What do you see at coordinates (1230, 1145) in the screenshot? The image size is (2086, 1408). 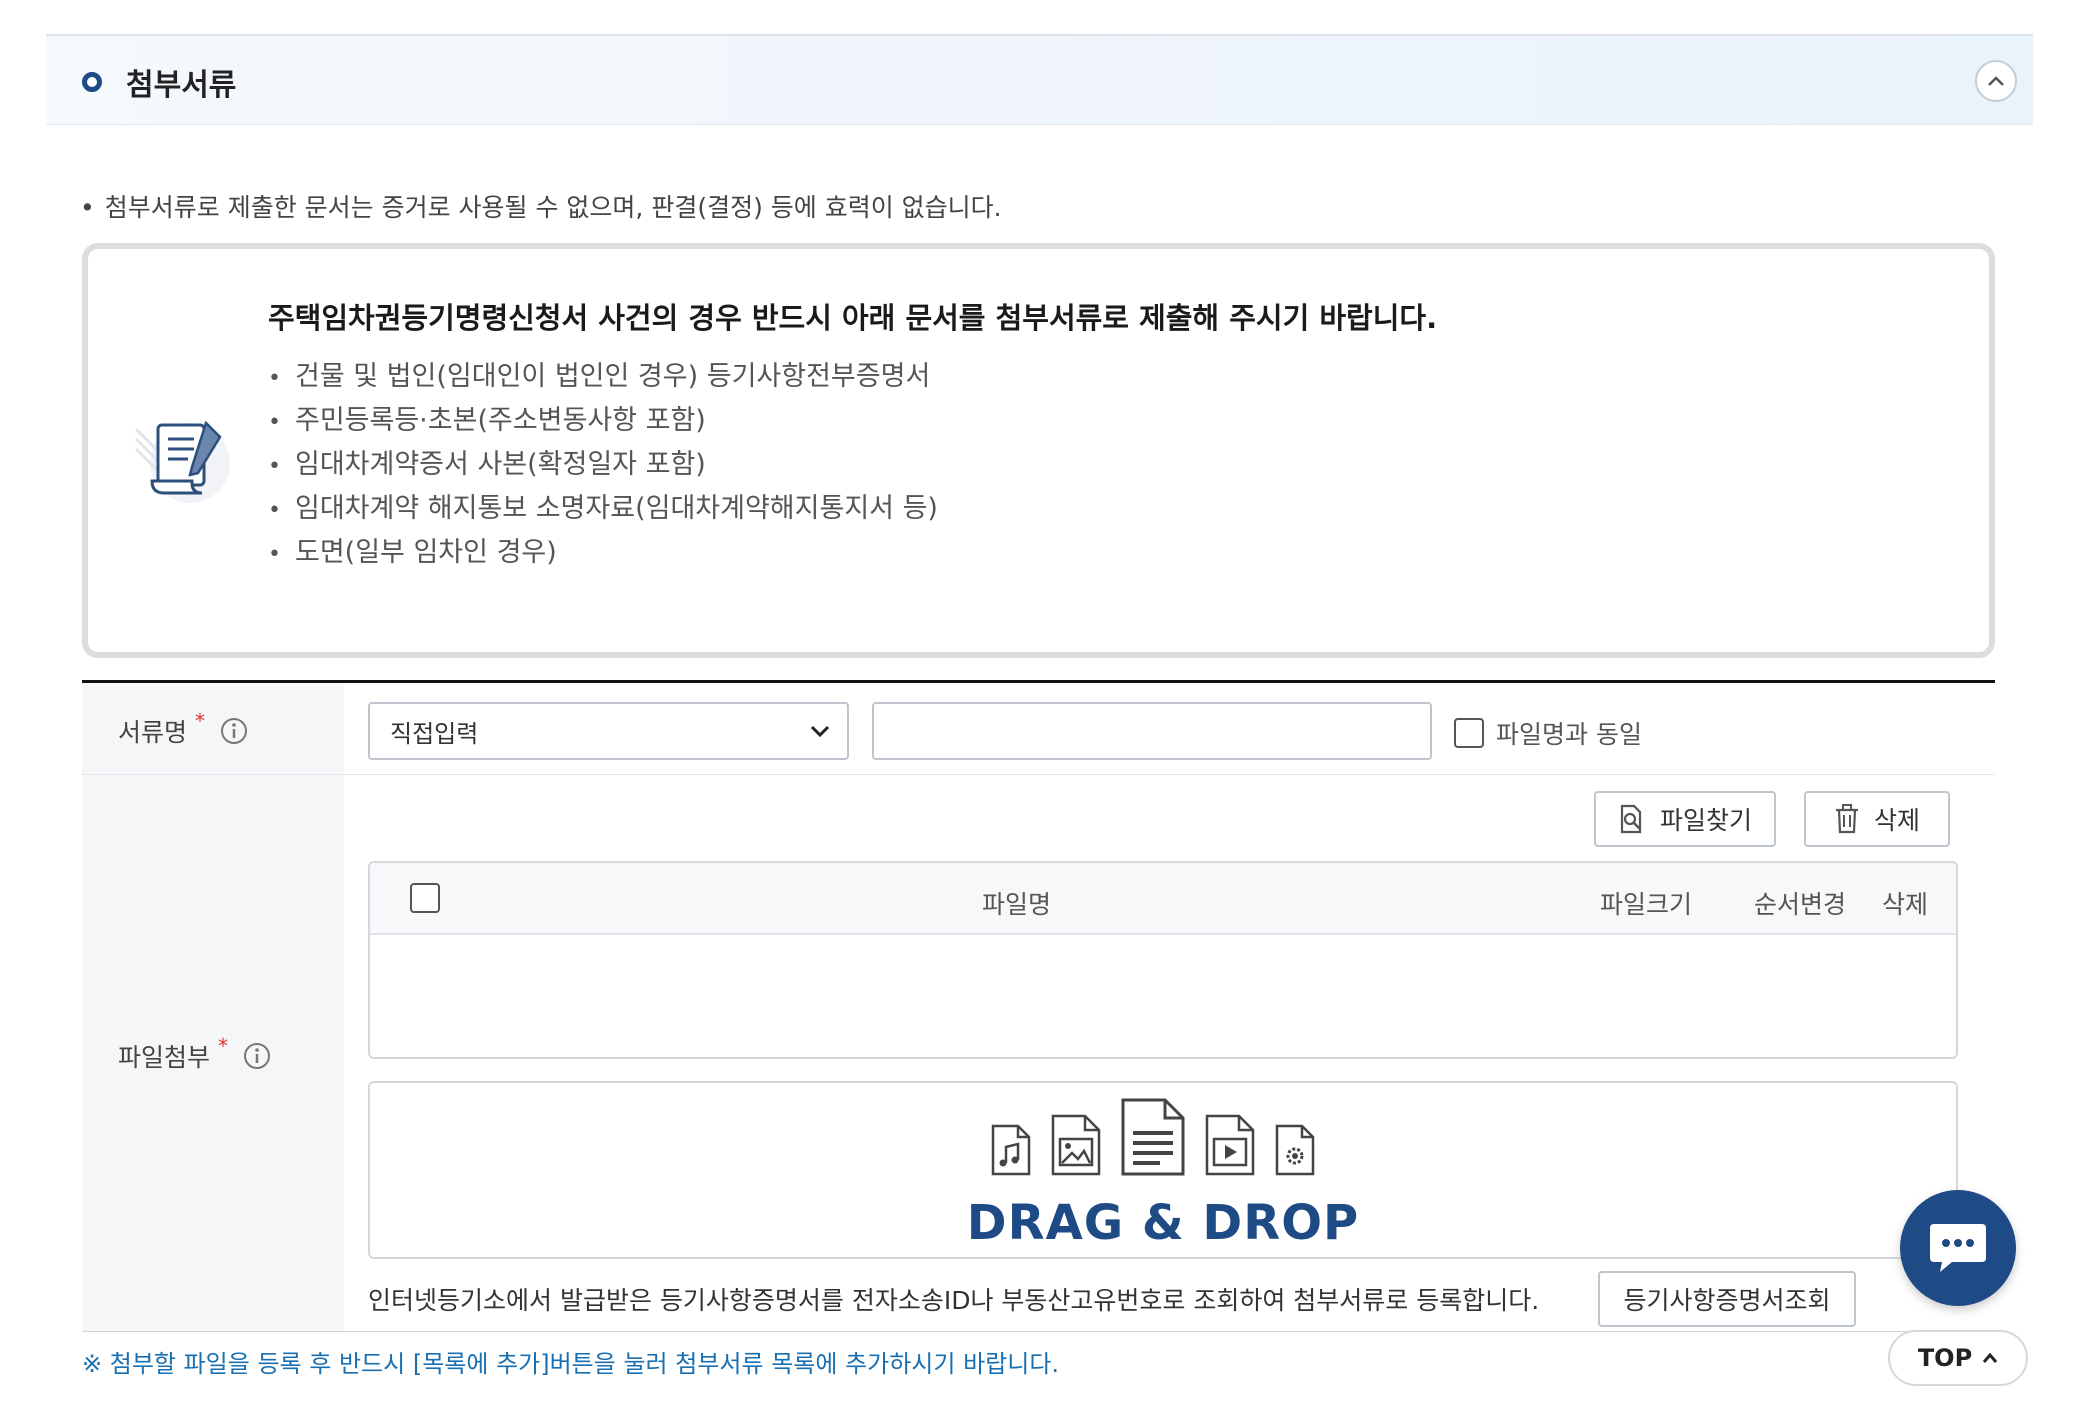 I see `video-file-icon` at bounding box center [1230, 1145].